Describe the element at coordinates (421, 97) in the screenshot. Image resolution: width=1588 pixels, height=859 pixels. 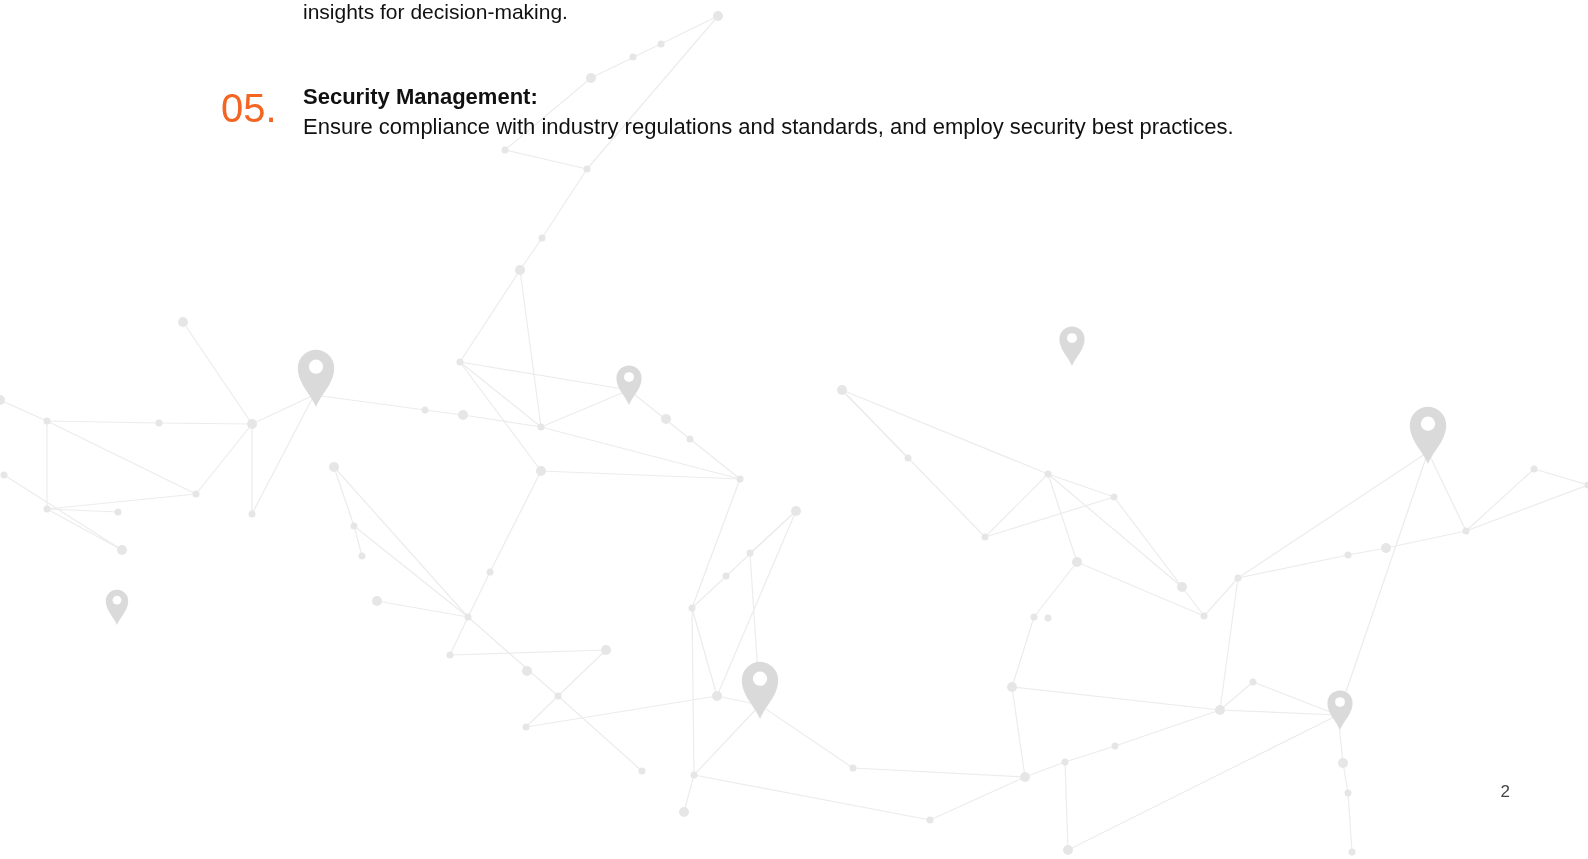
I see `section-title: Security Management:` at that location.